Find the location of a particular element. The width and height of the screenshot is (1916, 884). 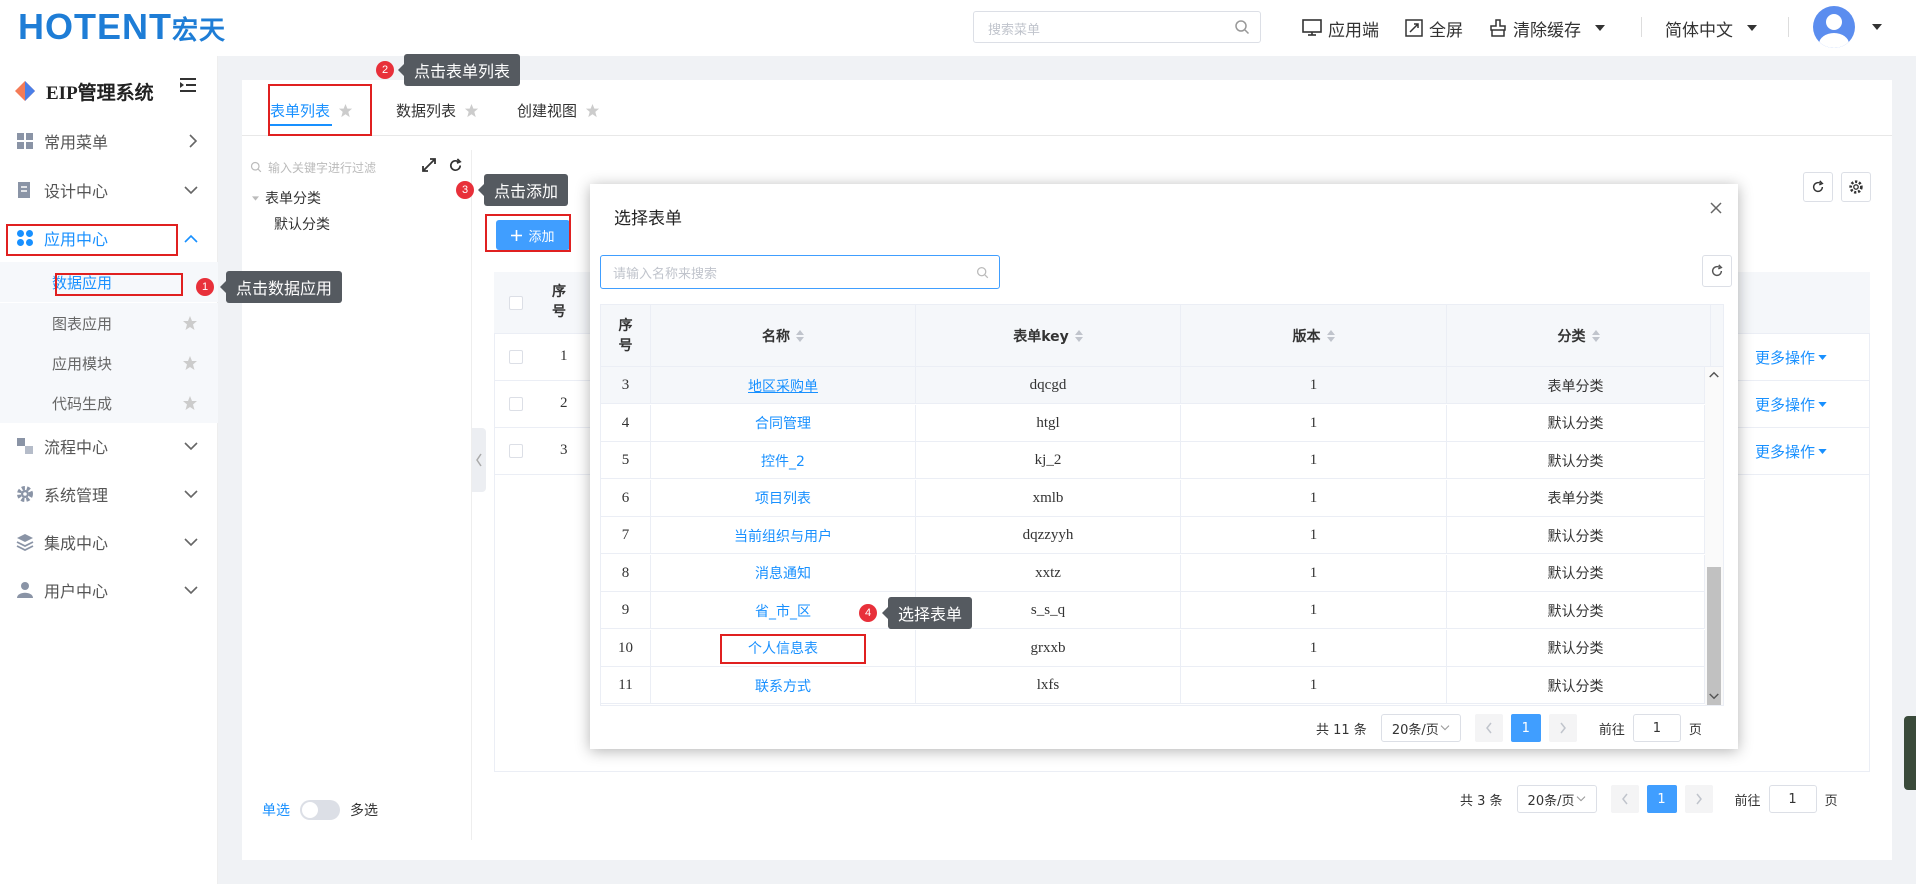

form-search-input: 请输入名称来搜索 is located at coordinates (800, 272).